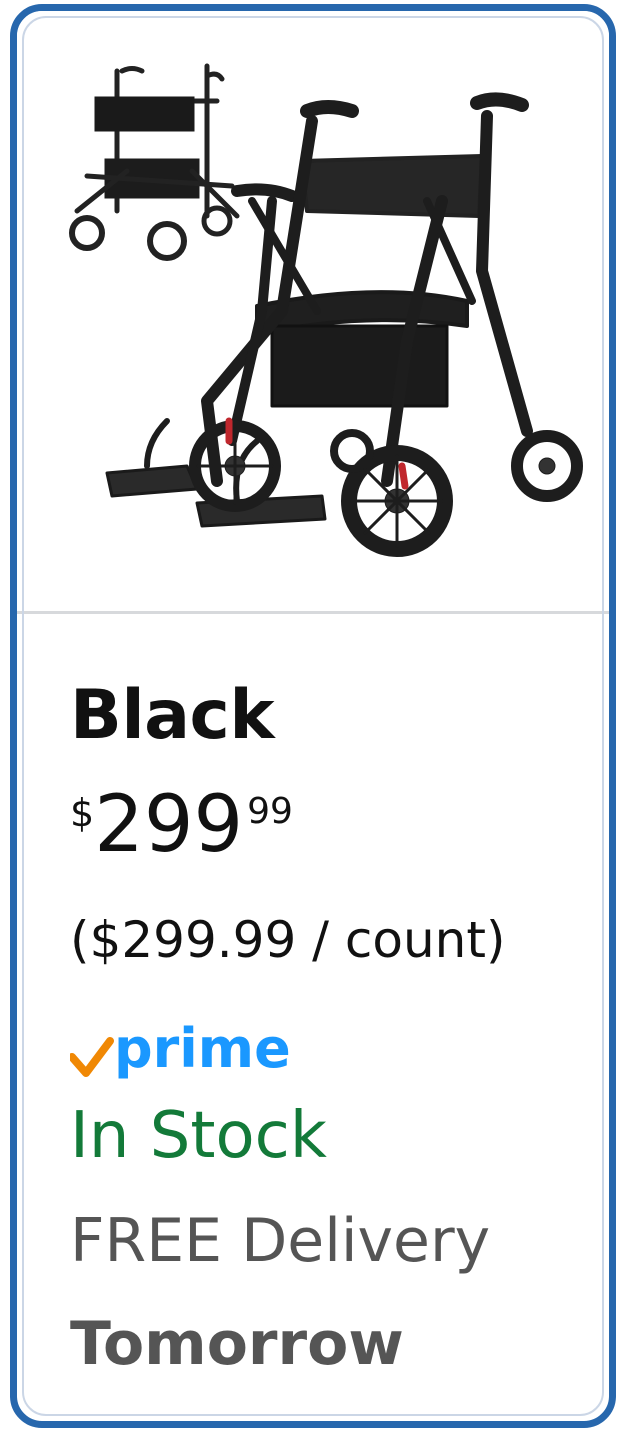  What do you see at coordinates (202, 1048) in the screenshot?
I see `prime-label: prime` at bounding box center [202, 1048].